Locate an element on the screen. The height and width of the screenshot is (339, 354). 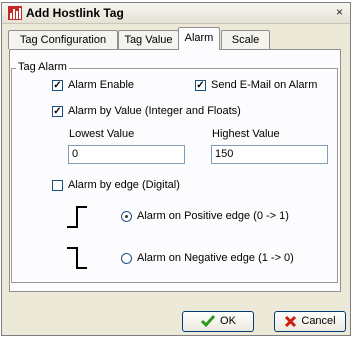
cancel-button: Cancel is located at coordinates (310, 321).